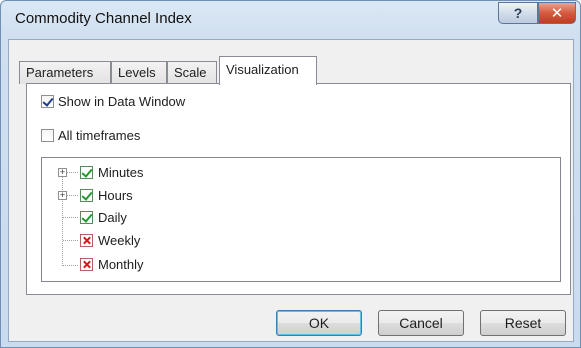  What do you see at coordinates (112, 217) in the screenshot?
I see `tree-item-label: Daily` at bounding box center [112, 217].